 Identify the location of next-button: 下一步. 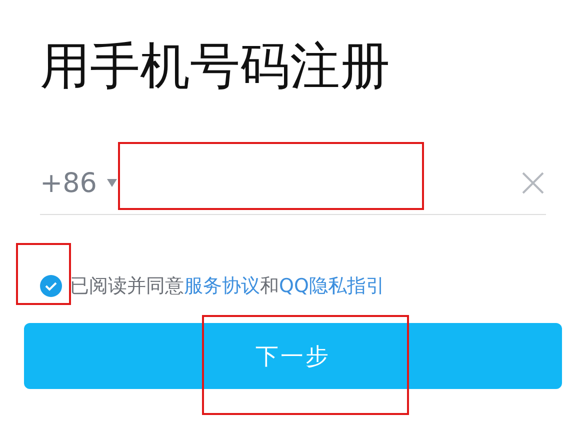
(293, 356).